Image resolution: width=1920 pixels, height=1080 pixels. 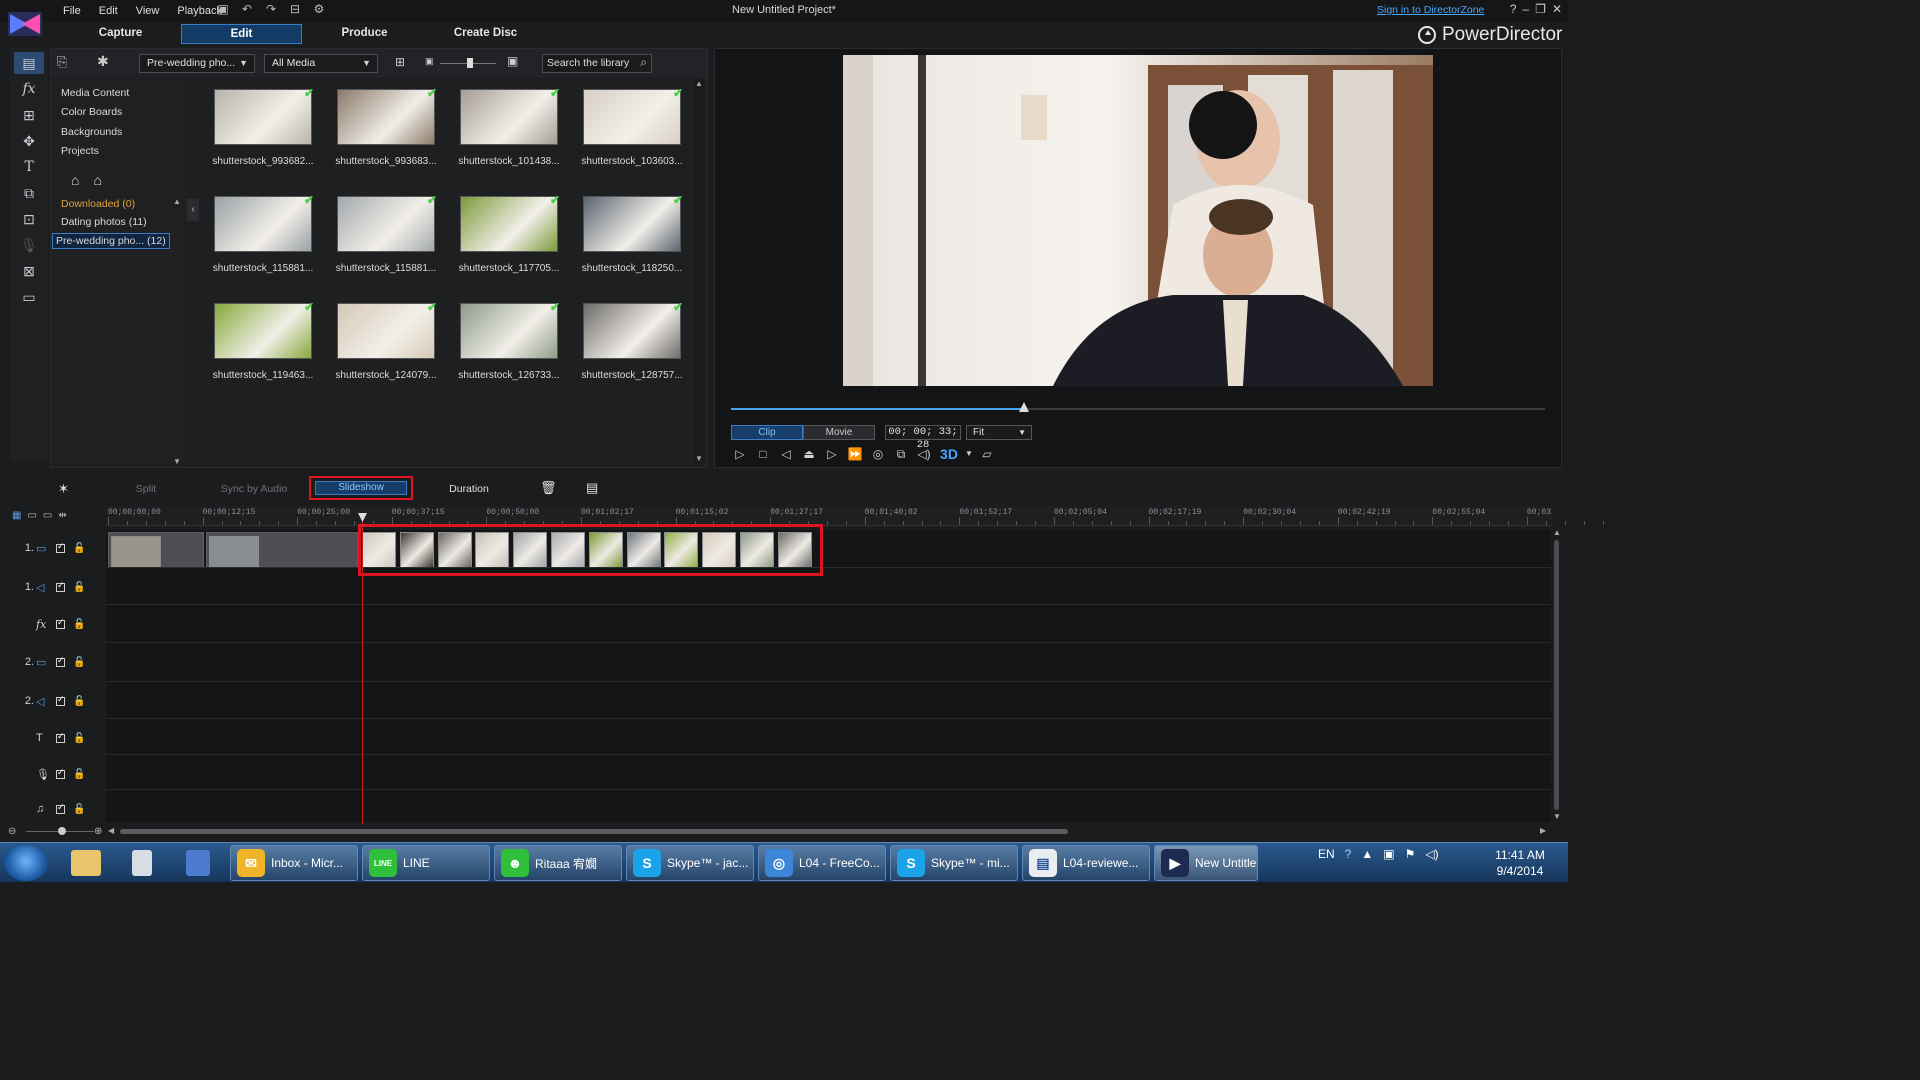 What do you see at coordinates (29, 297) in the screenshot?
I see `subtitle-room-icon: ▭` at bounding box center [29, 297].